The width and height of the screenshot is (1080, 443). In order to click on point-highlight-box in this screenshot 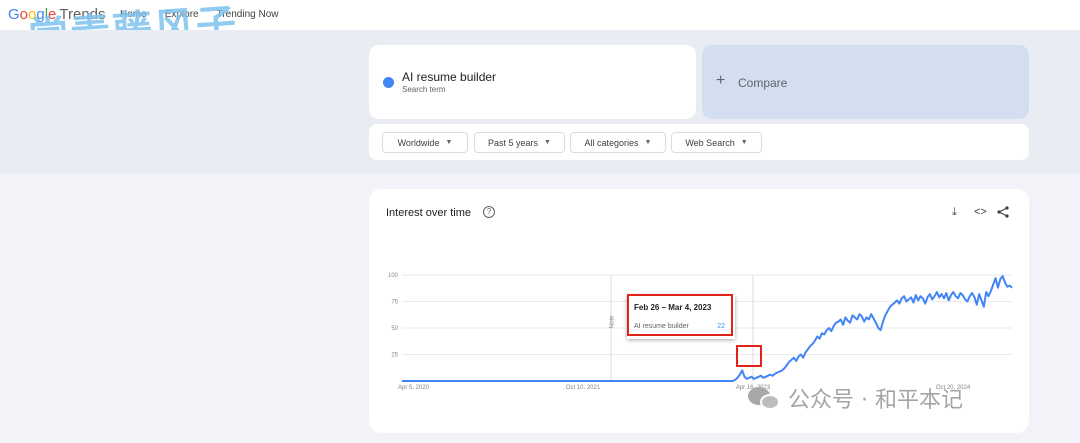, I will do `click(749, 356)`.